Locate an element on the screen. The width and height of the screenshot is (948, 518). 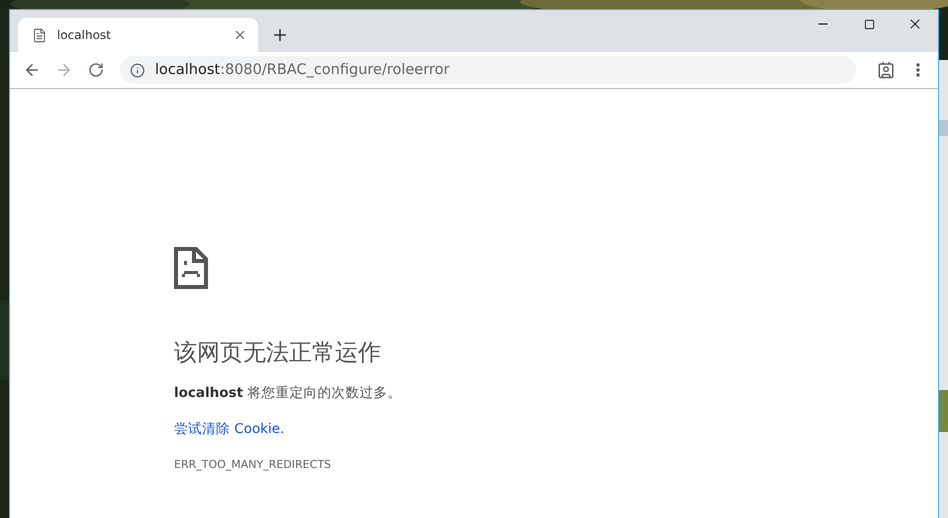
error-heading: 该网页无法正常运作 is located at coordinates (277, 353).